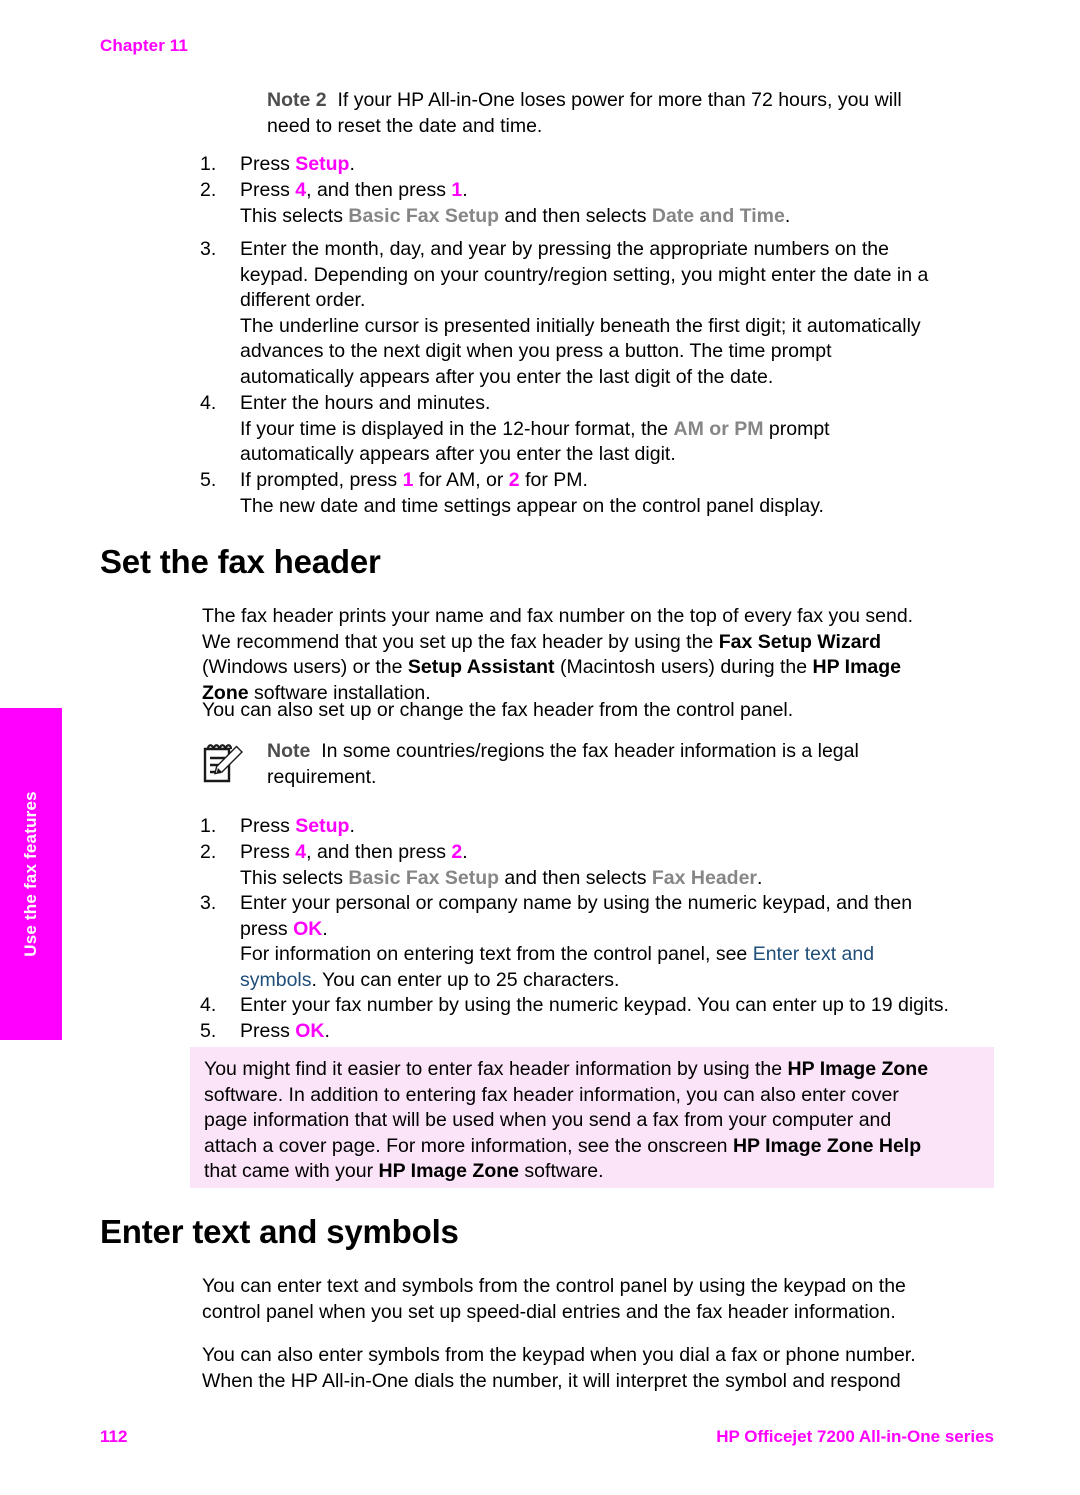 The image size is (1080, 1495). What do you see at coordinates (457, 852) in the screenshot?
I see `keyword-key-2: 2` at bounding box center [457, 852].